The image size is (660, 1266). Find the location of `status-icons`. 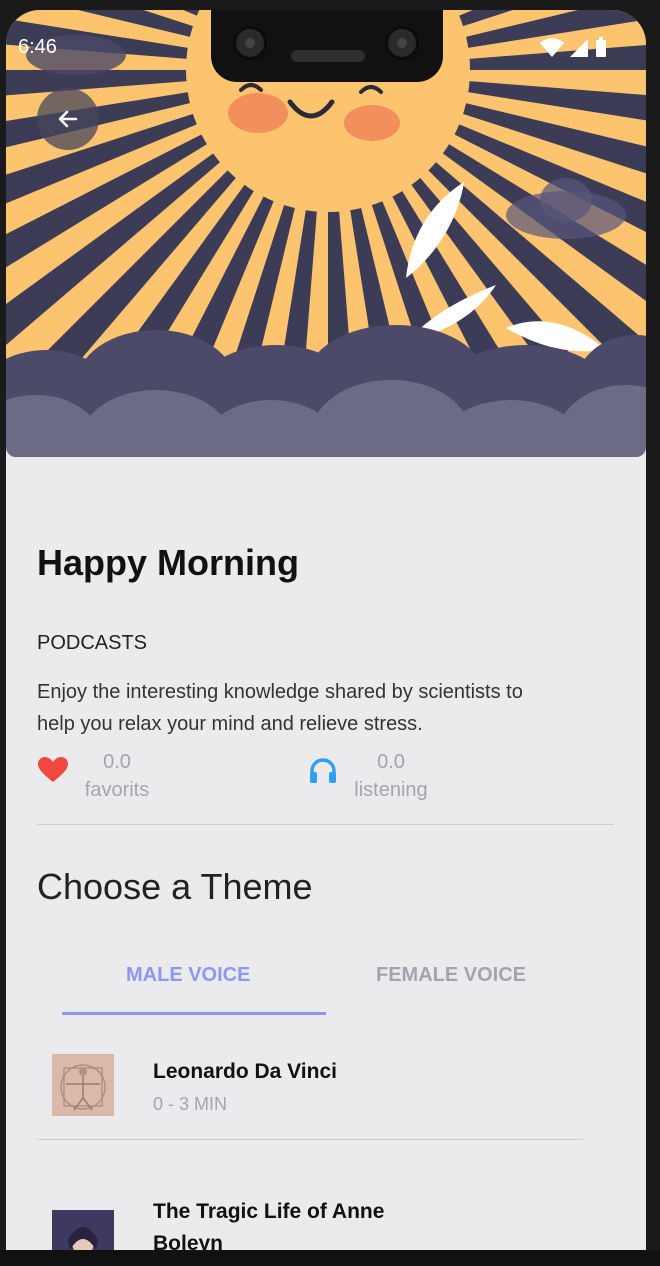

status-icons is located at coordinates (575, 50).